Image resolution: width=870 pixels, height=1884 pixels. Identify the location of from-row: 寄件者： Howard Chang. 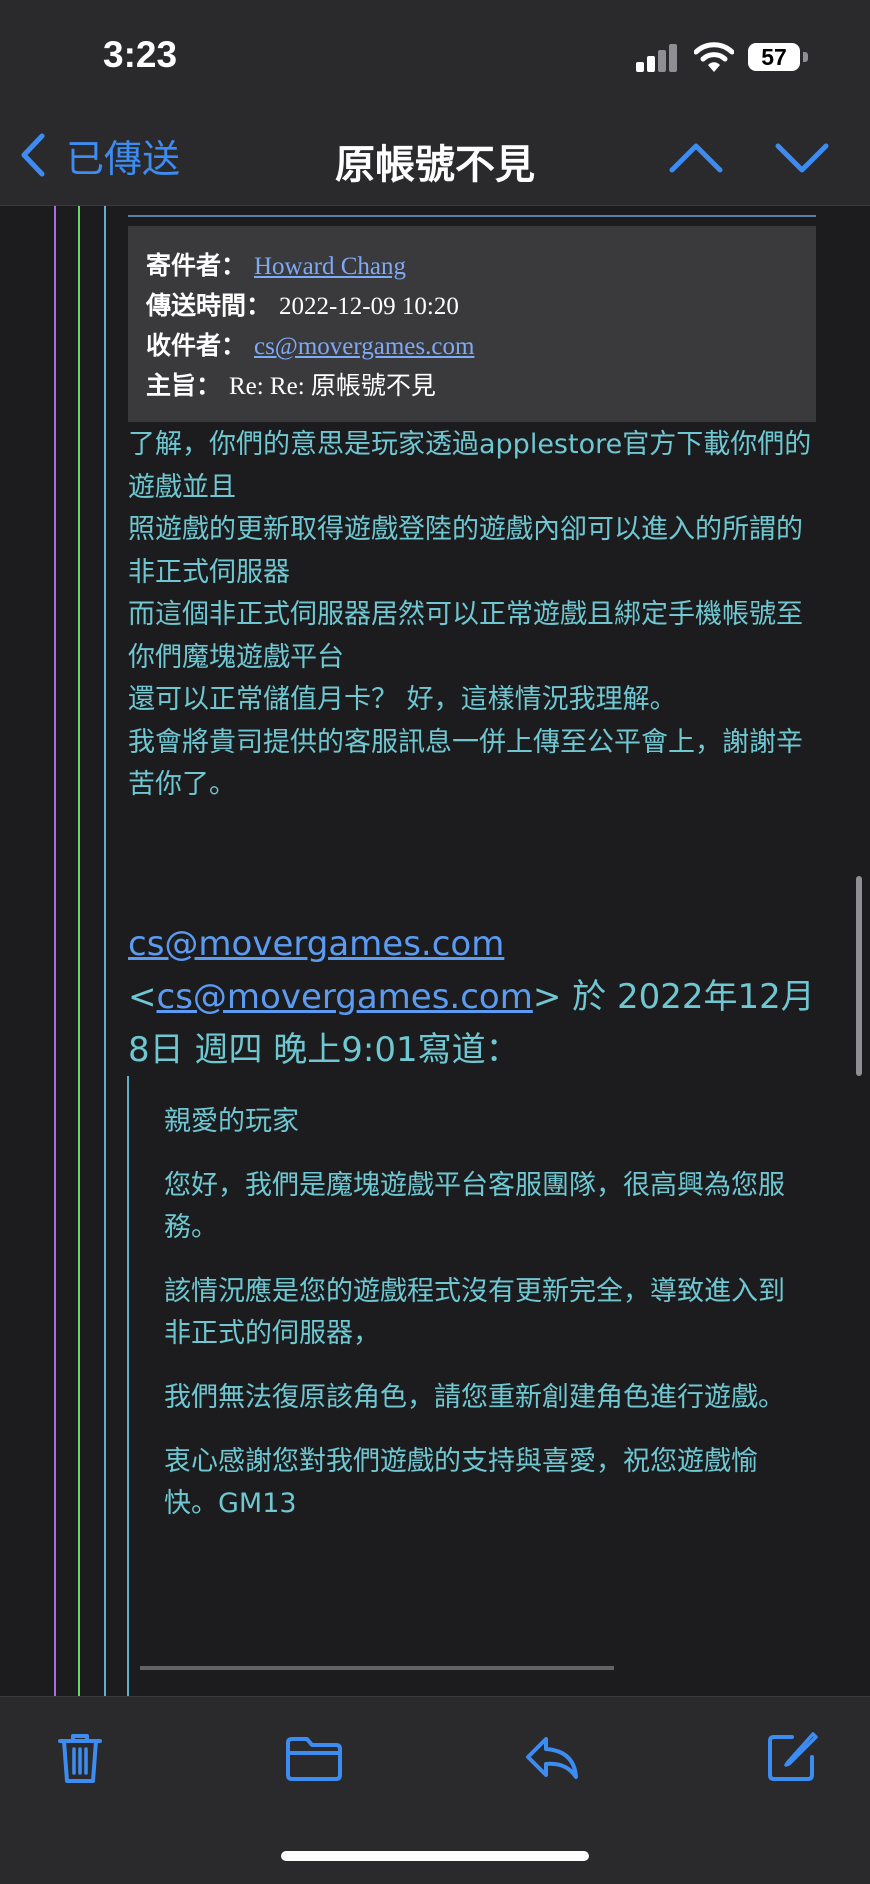
(276, 264).